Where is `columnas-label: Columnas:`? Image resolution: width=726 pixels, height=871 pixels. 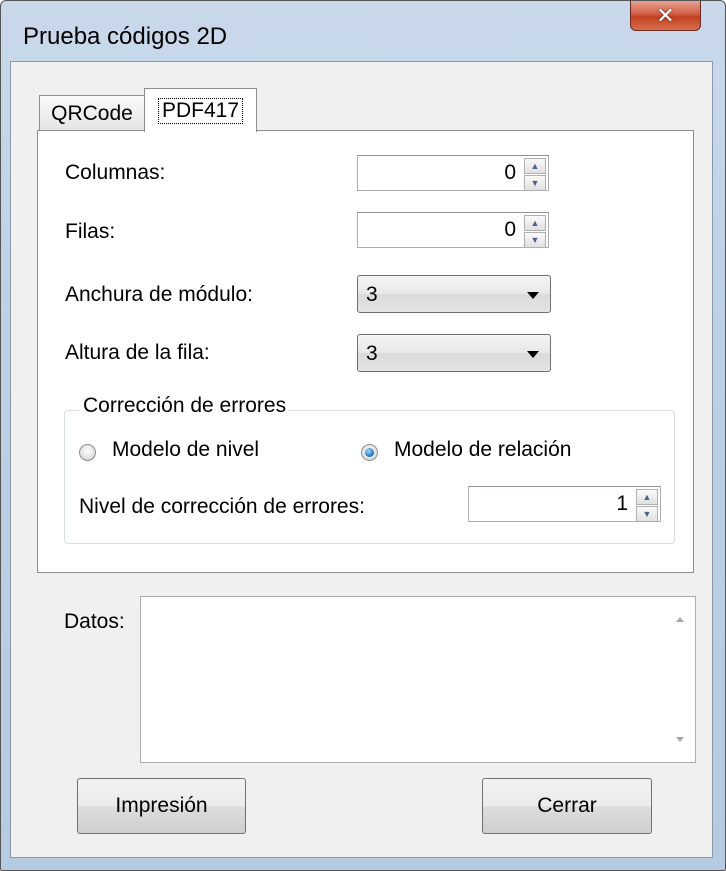
columnas-label: Columnas: is located at coordinates (115, 172).